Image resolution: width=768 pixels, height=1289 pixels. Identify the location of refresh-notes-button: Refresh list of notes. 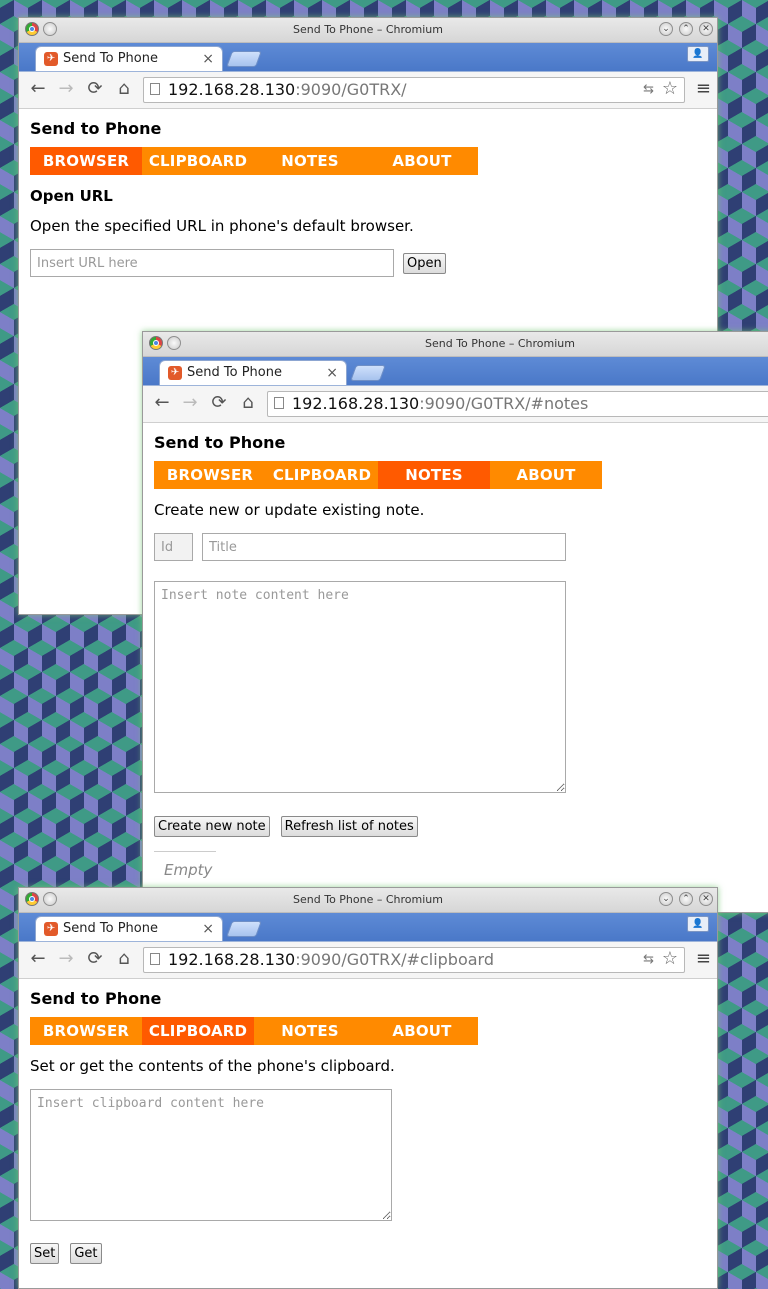
(349, 826).